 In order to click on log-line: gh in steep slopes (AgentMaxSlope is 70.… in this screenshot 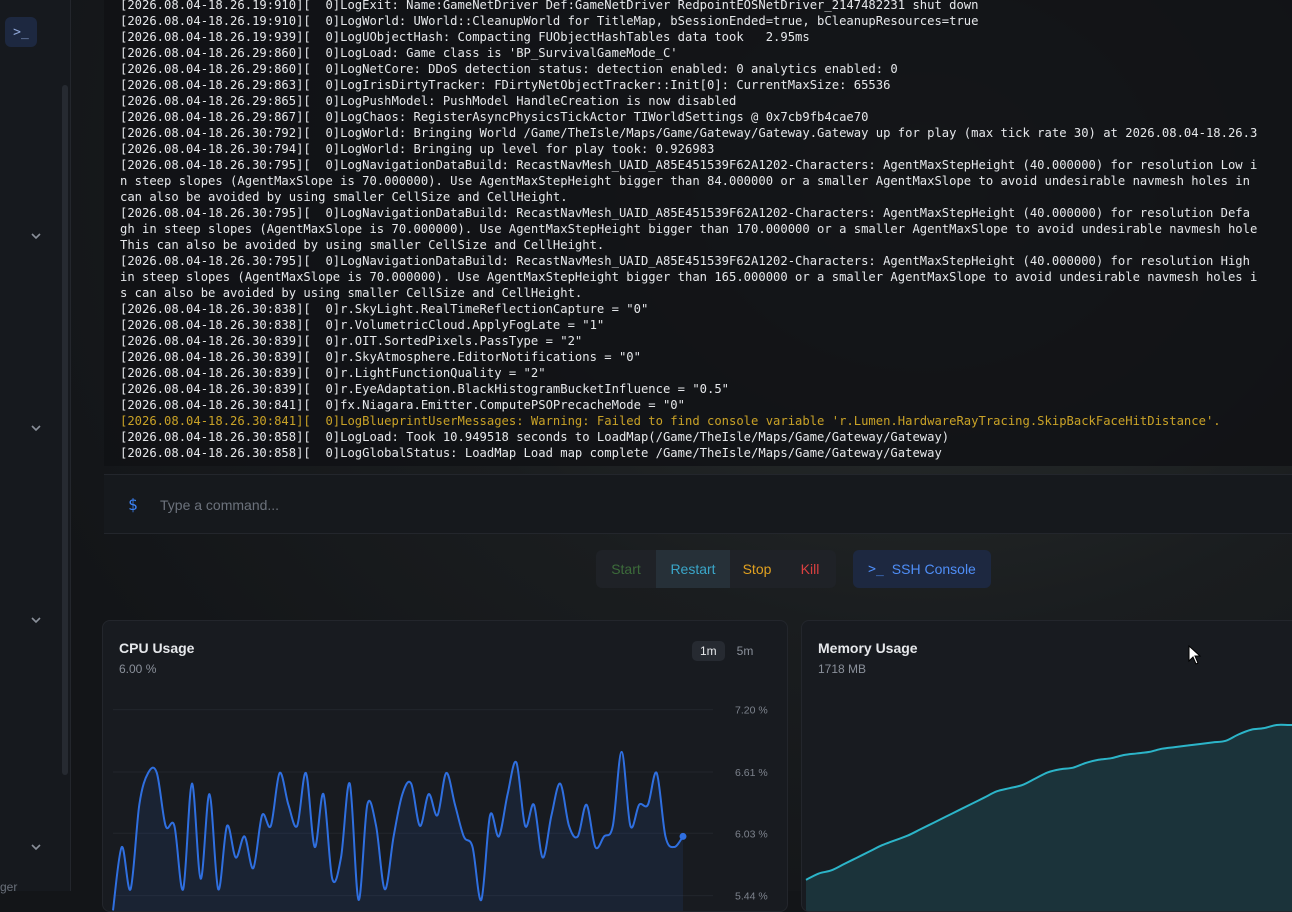, I will do `click(689, 229)`.